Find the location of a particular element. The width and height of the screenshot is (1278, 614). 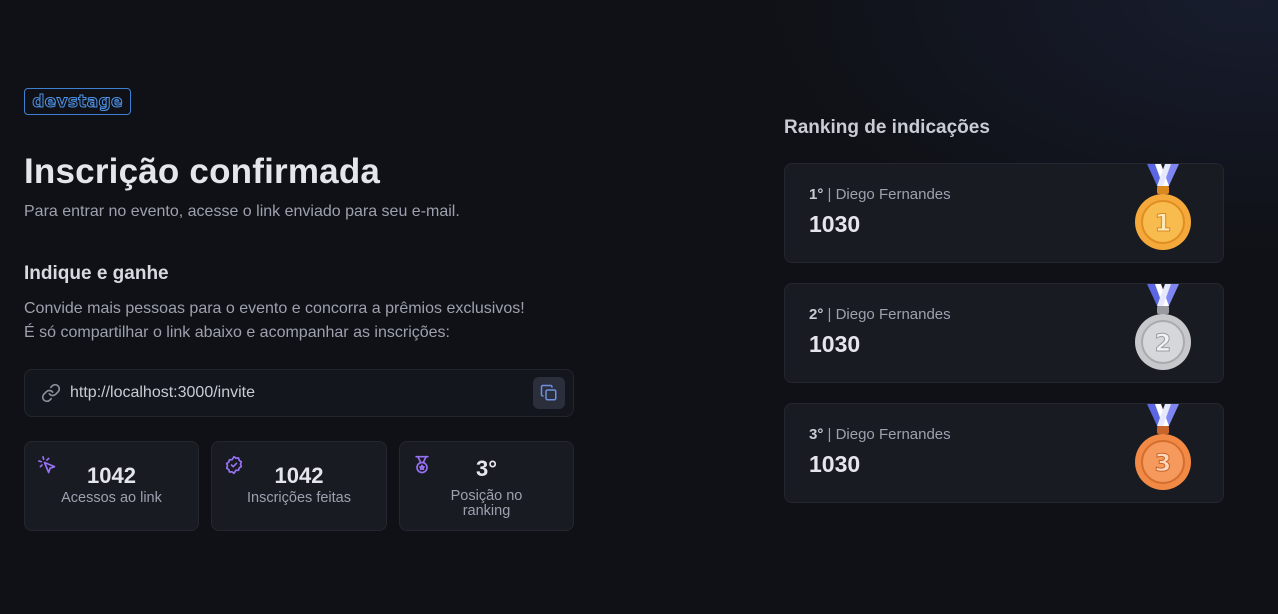

copy-link-button is located at coordinates (549, 393).